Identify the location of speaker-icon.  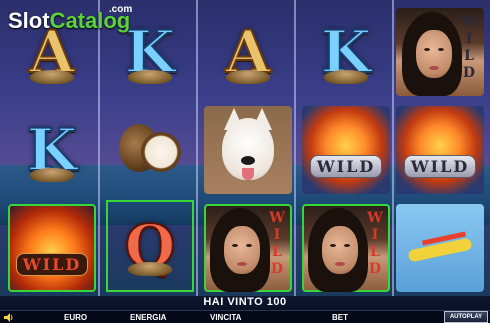
(9, 317).